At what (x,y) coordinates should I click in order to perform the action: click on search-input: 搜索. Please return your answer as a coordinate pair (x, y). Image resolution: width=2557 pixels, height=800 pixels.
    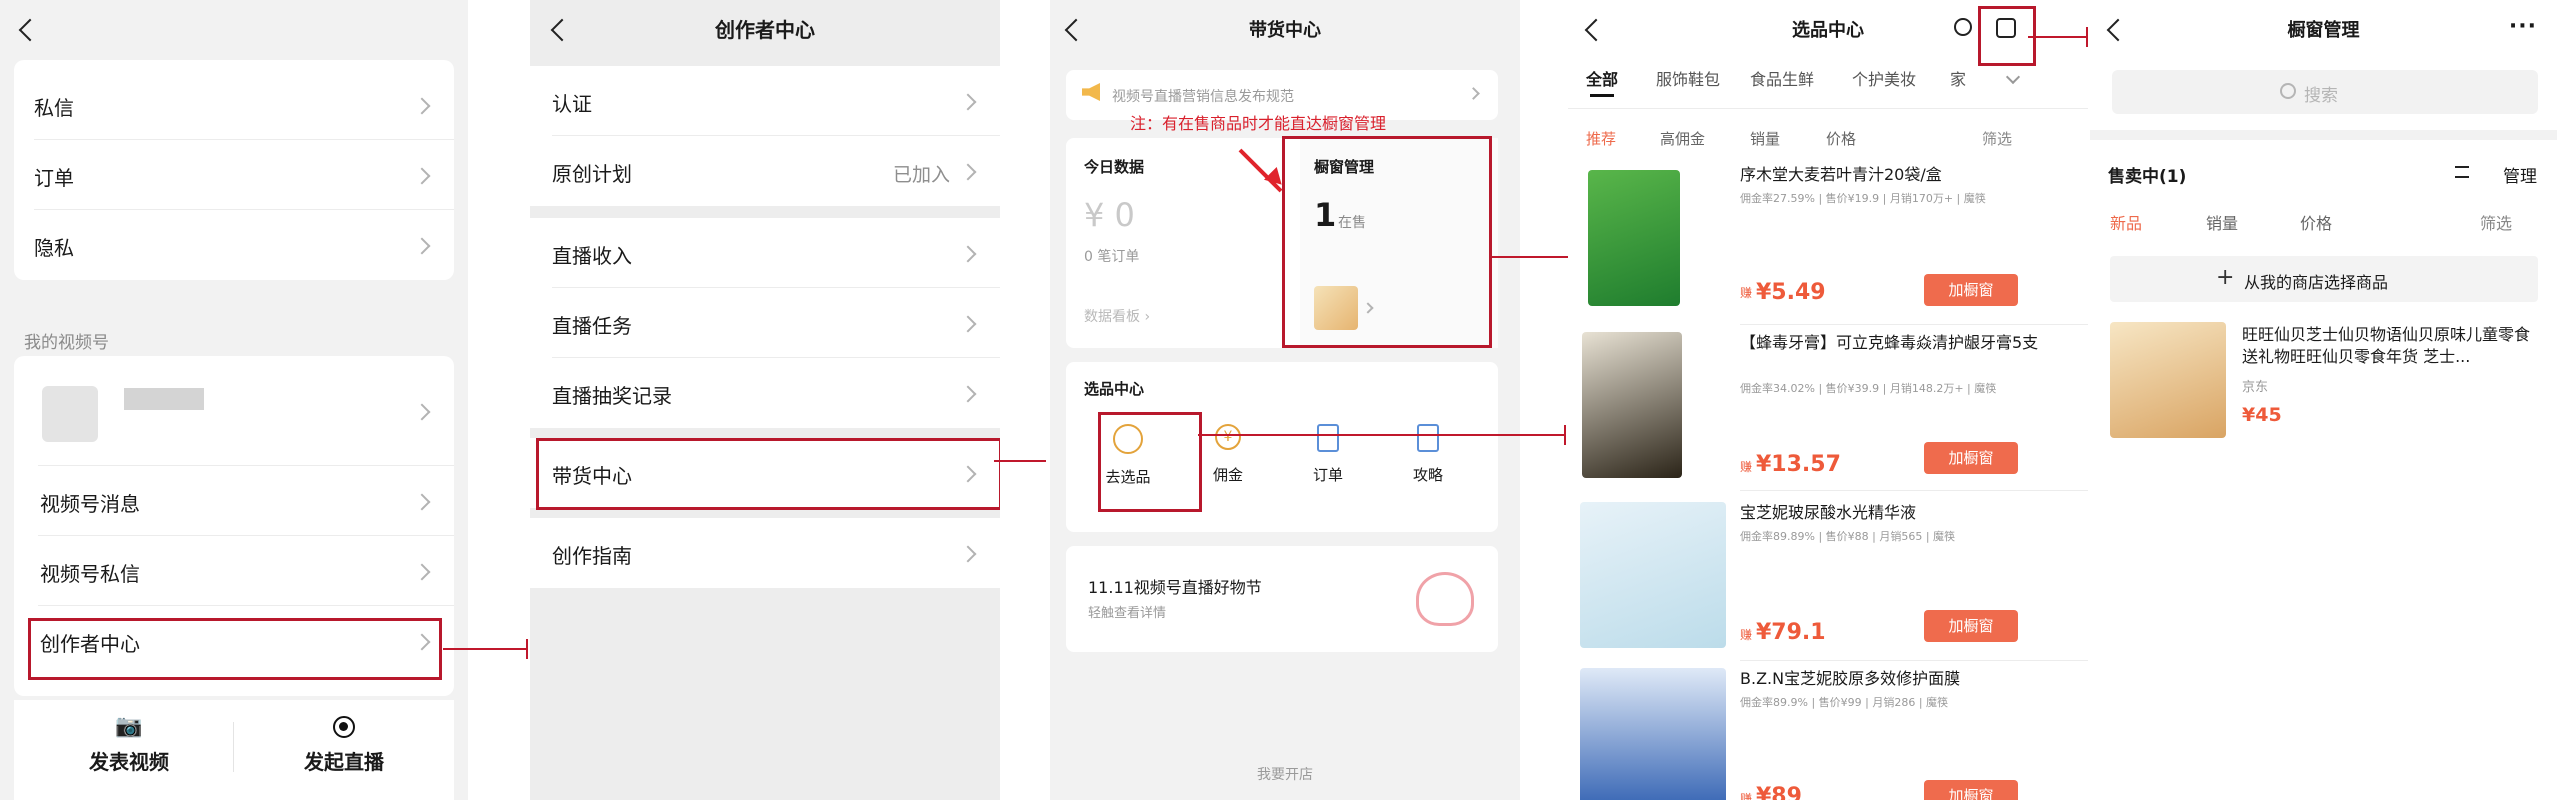
    Looking at the image, I should click on (2321, 93).